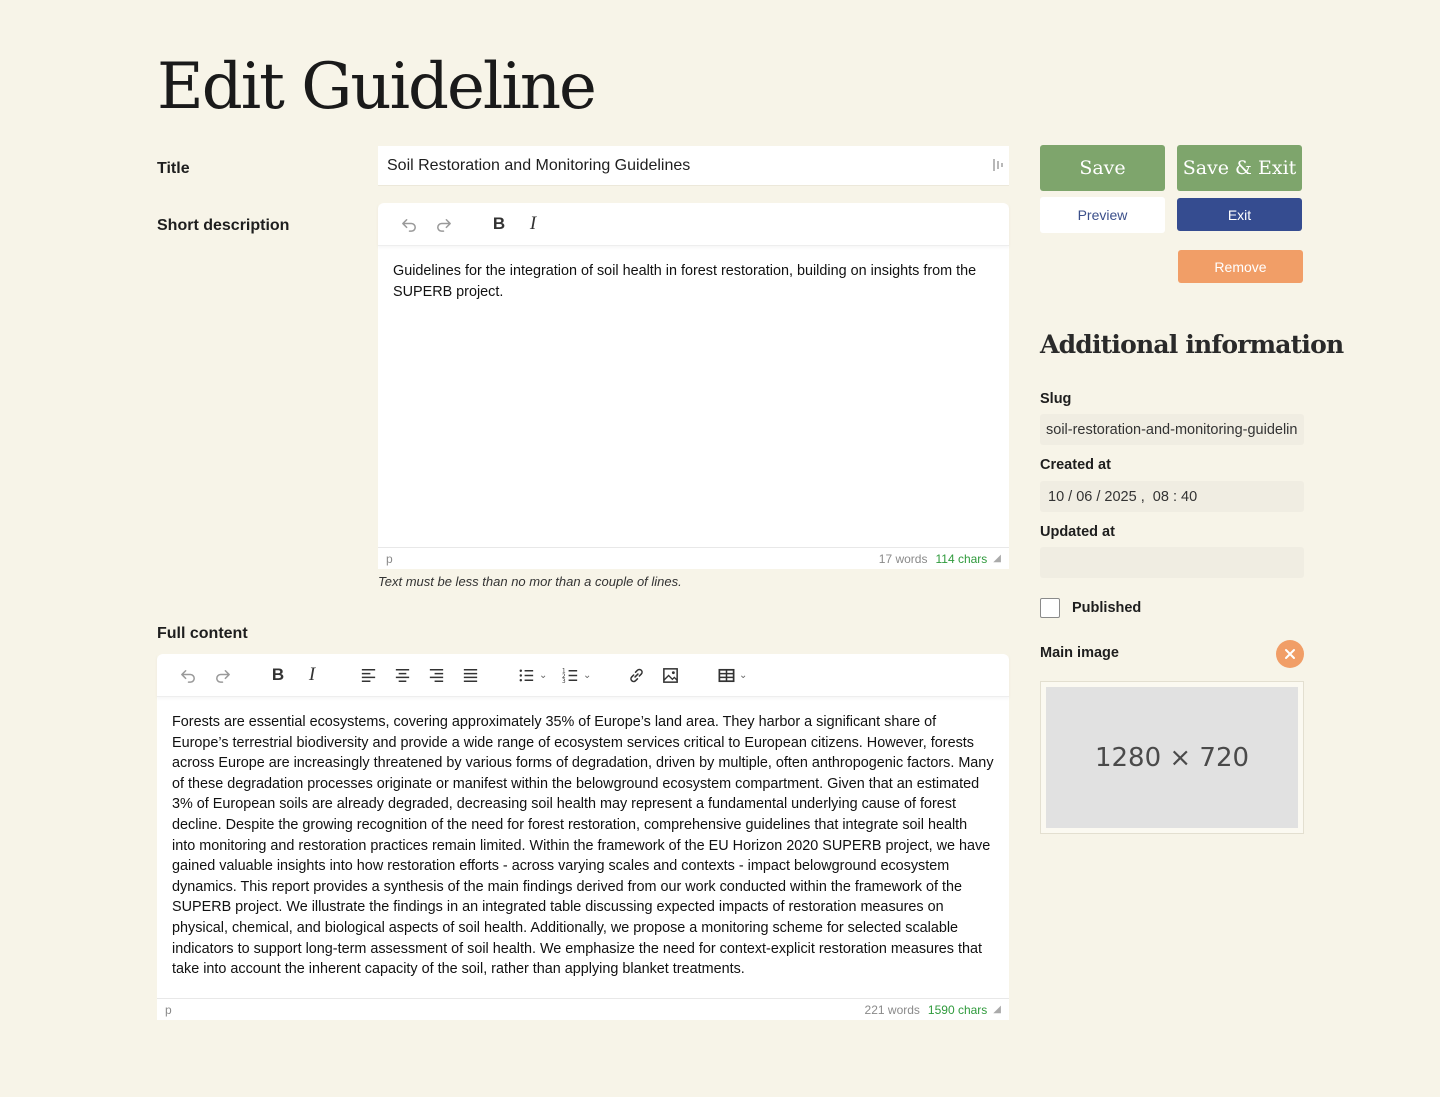 Image resolution: width=1440 pixels, height=1097 pixels. What do you see at coordinates (1102, 215) in the screenshot?
I see `preview-button: Preview` at bounding box center [1102, 215].